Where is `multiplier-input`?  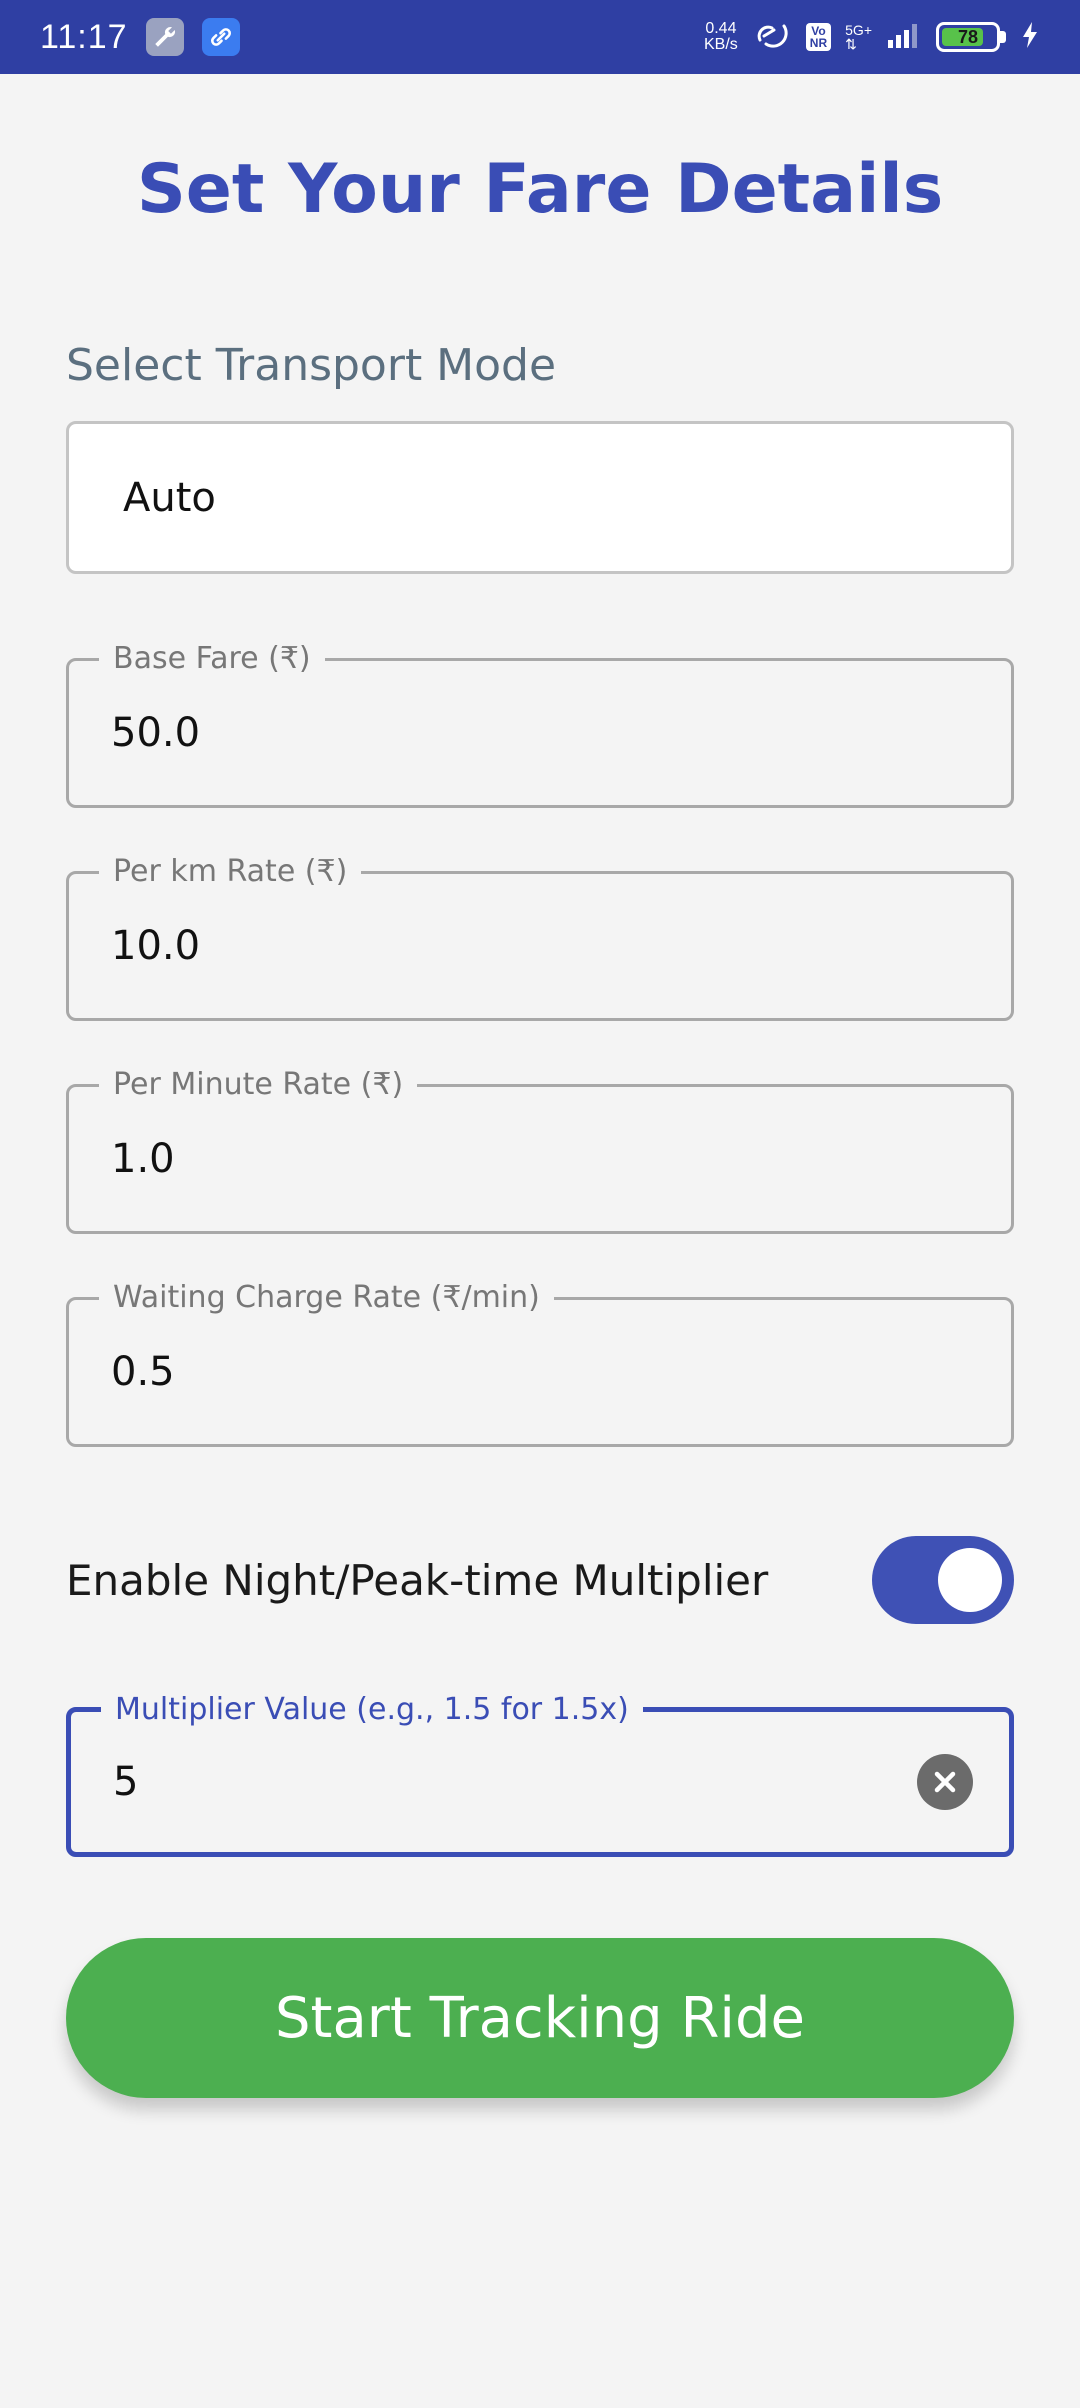
multiplier-input is located at coordinates (493, 1782).